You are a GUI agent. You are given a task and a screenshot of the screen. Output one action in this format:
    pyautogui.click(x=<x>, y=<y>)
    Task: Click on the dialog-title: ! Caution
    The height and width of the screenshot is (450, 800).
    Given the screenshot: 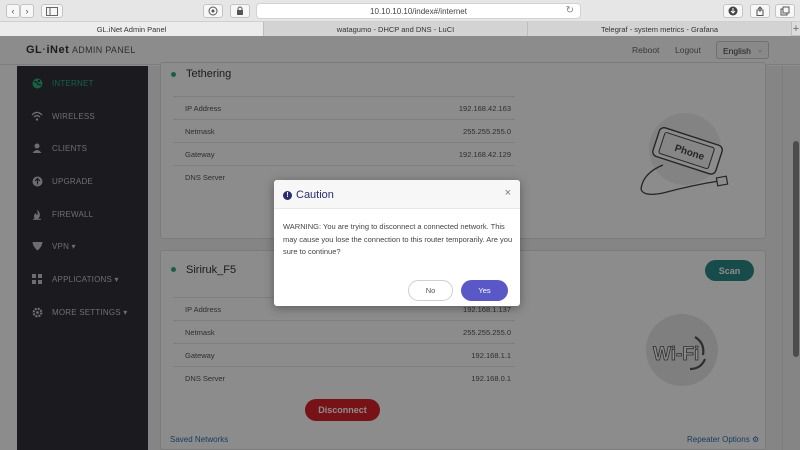 What is the action you would take?
    pyautogui.click(x=308, y=195)
    